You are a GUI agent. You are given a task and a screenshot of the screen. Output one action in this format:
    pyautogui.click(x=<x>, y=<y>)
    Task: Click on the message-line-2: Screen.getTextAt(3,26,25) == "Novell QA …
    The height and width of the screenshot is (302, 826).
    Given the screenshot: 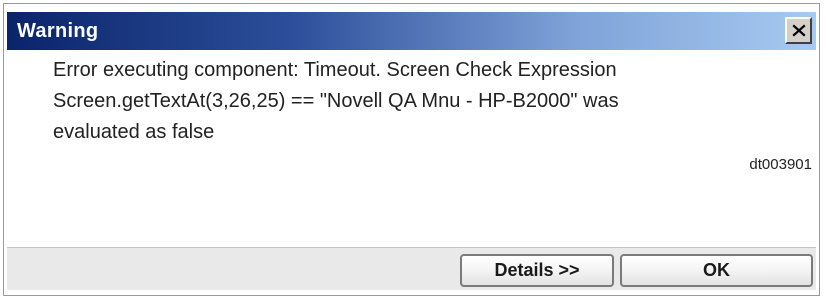 What is the action you would take?
    pyautogui.click(x=336, y=101)
    